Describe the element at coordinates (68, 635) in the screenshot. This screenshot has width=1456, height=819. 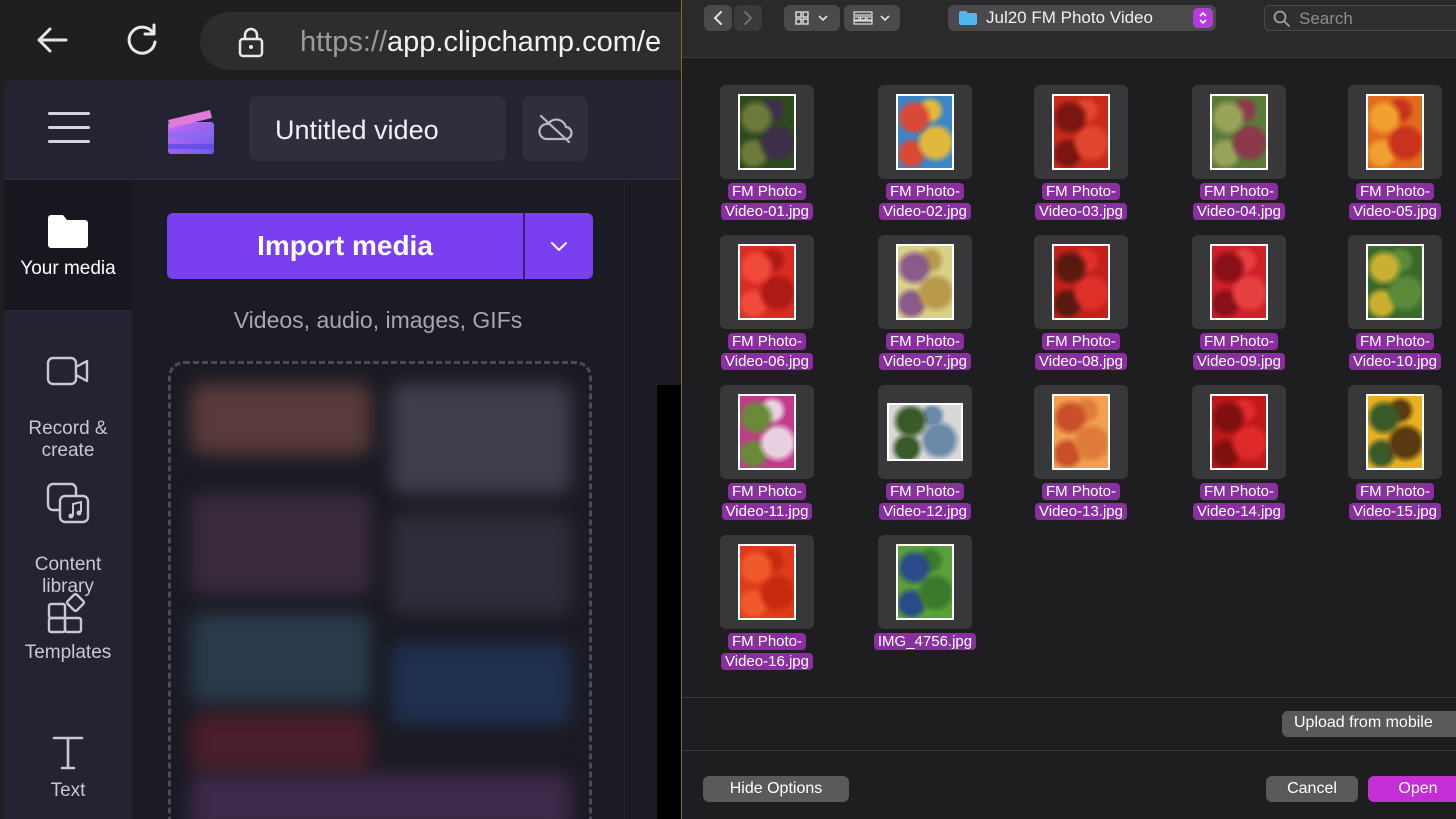
I see `nav-templates: Templates` at that location.